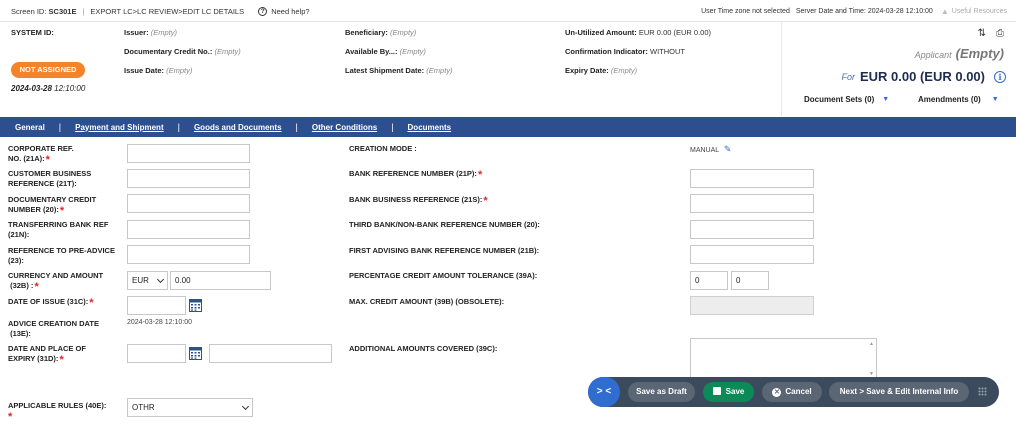  What do you see at coordinates (979, 53) in the screenshot?
I see `applicant-value: (Empty)` at bounding box center [979, 53].